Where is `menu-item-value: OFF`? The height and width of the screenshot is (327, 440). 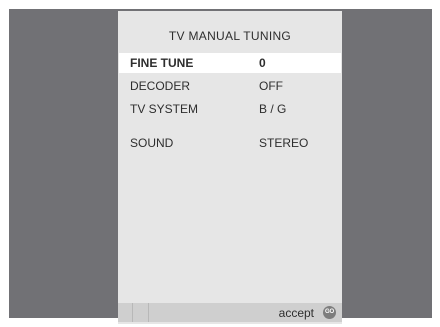 menu-item-value: OFF is located at coordinates (271, 86).